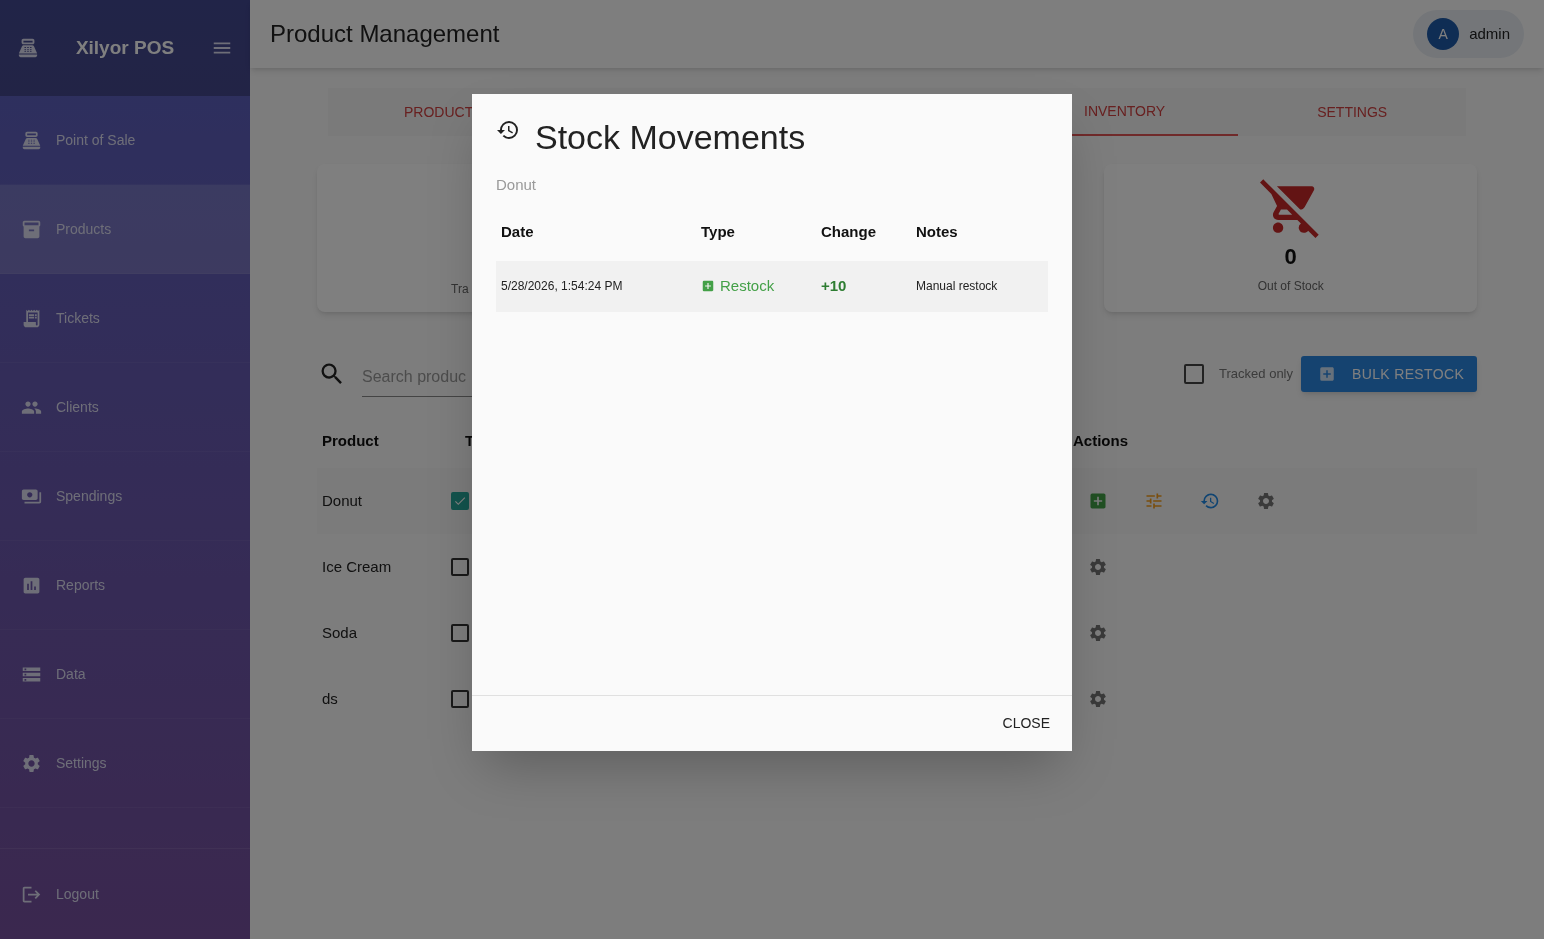  Describe the element at coordinates (718, 232) in the screenshot. I see `column-header: Type` at that location.